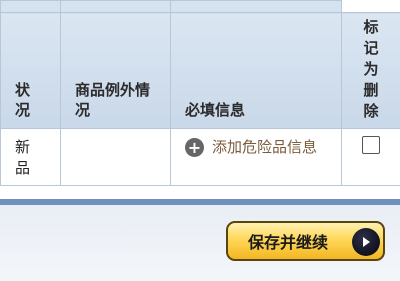 Image resolution: width=400 pixels, height=281 pixels. Describe the element at coordinates (288, 242) in the screenshot. I see `save-continue-label: 保存并继续` at that location.